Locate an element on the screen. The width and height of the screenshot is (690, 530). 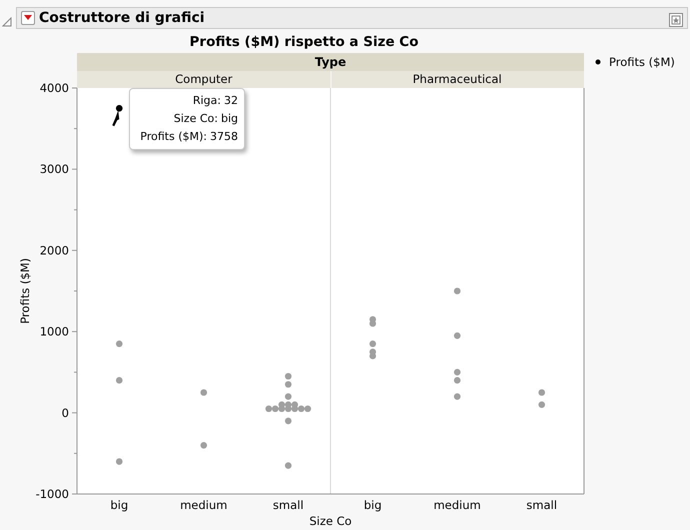
menu-button is located at coordinates (28, 17).